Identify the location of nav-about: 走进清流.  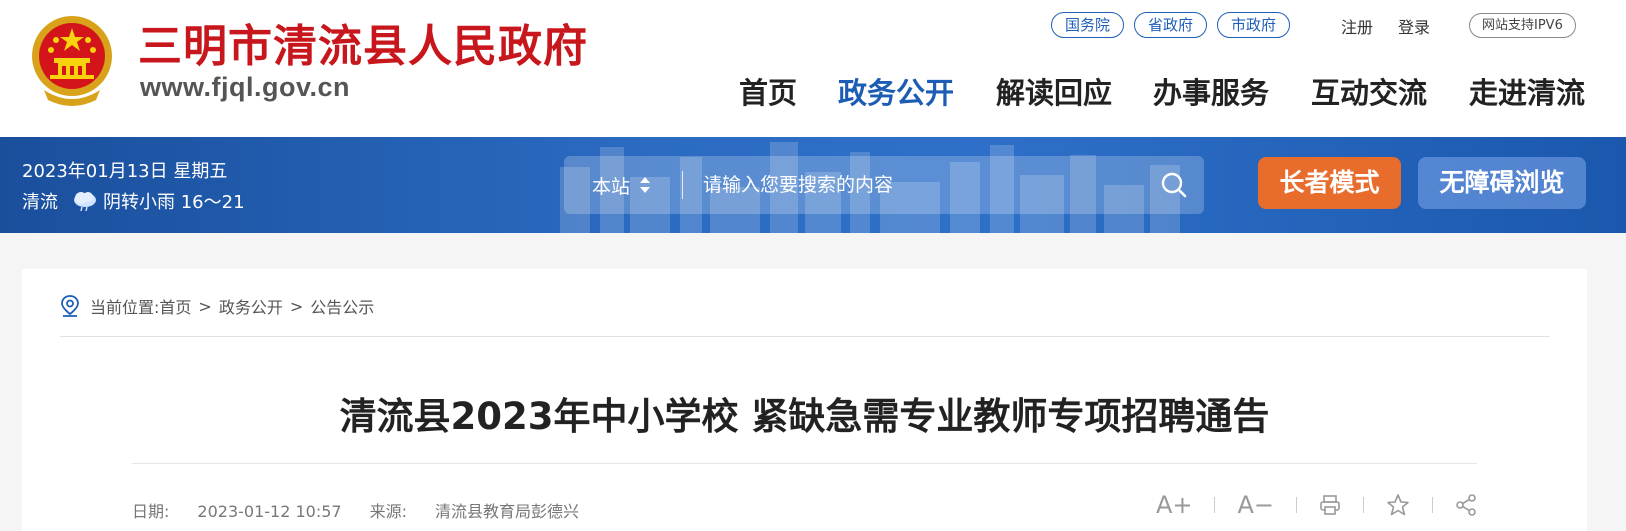
(1527, 91).